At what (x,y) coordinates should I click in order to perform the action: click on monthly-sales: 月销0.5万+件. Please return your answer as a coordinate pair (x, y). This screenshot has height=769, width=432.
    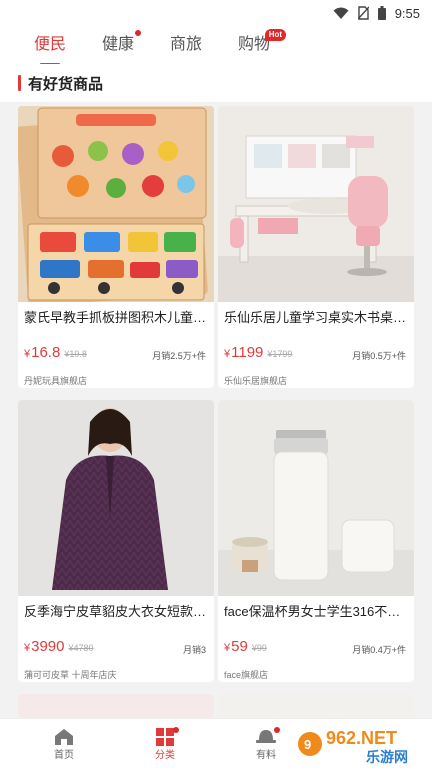
    Looking at the image, I should click on (379, 356).